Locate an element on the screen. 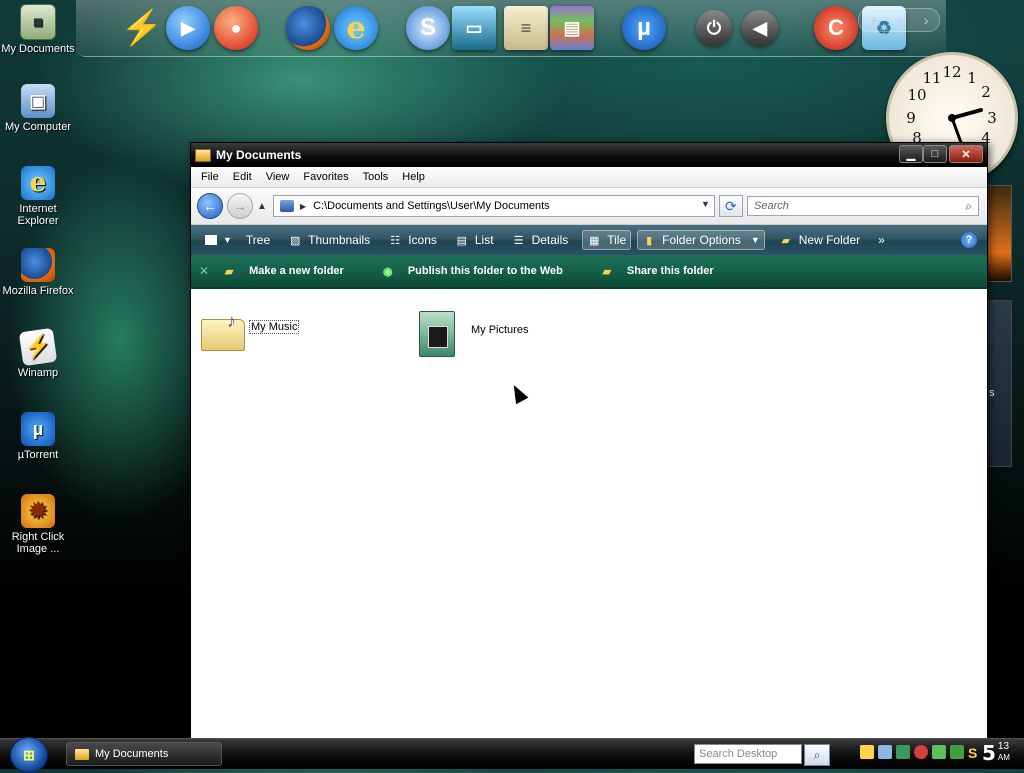  dock-prev-button: ‹ is located at coordinates (900, 20).